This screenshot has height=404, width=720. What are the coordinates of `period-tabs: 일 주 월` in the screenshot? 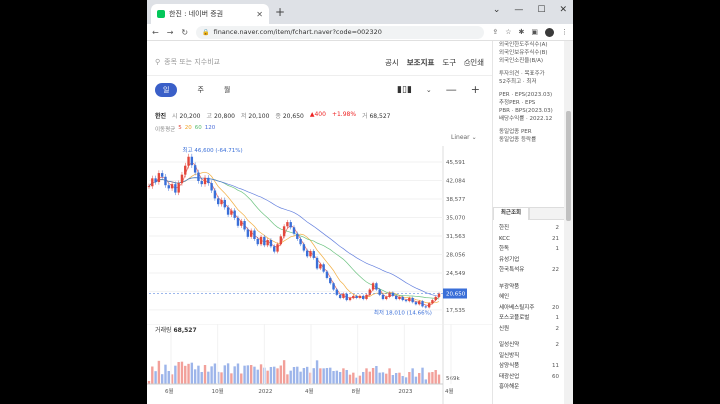 It's located at (192, 90).